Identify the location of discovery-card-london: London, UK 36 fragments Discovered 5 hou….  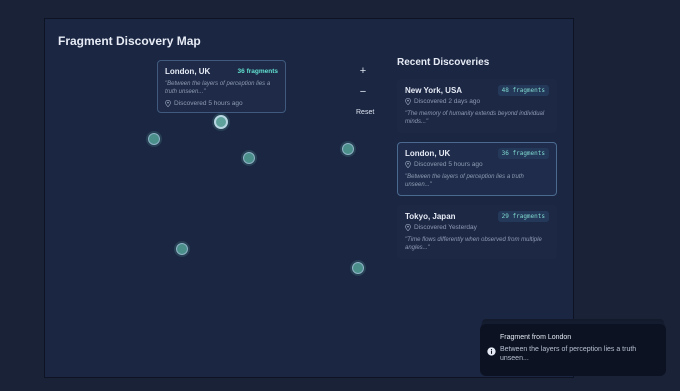
(477, 169).